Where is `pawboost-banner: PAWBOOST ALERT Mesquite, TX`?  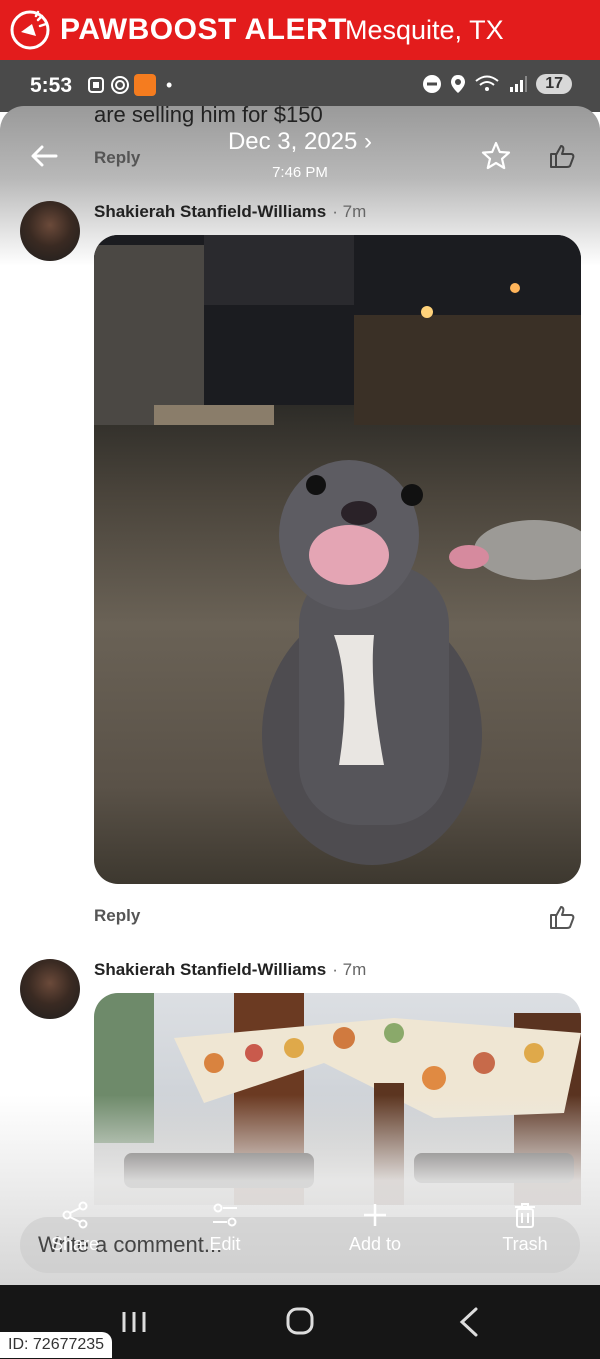 pawboost-banner: PAWBOOST ALERT Mesquite, TX is located at coordinates (300, 30).